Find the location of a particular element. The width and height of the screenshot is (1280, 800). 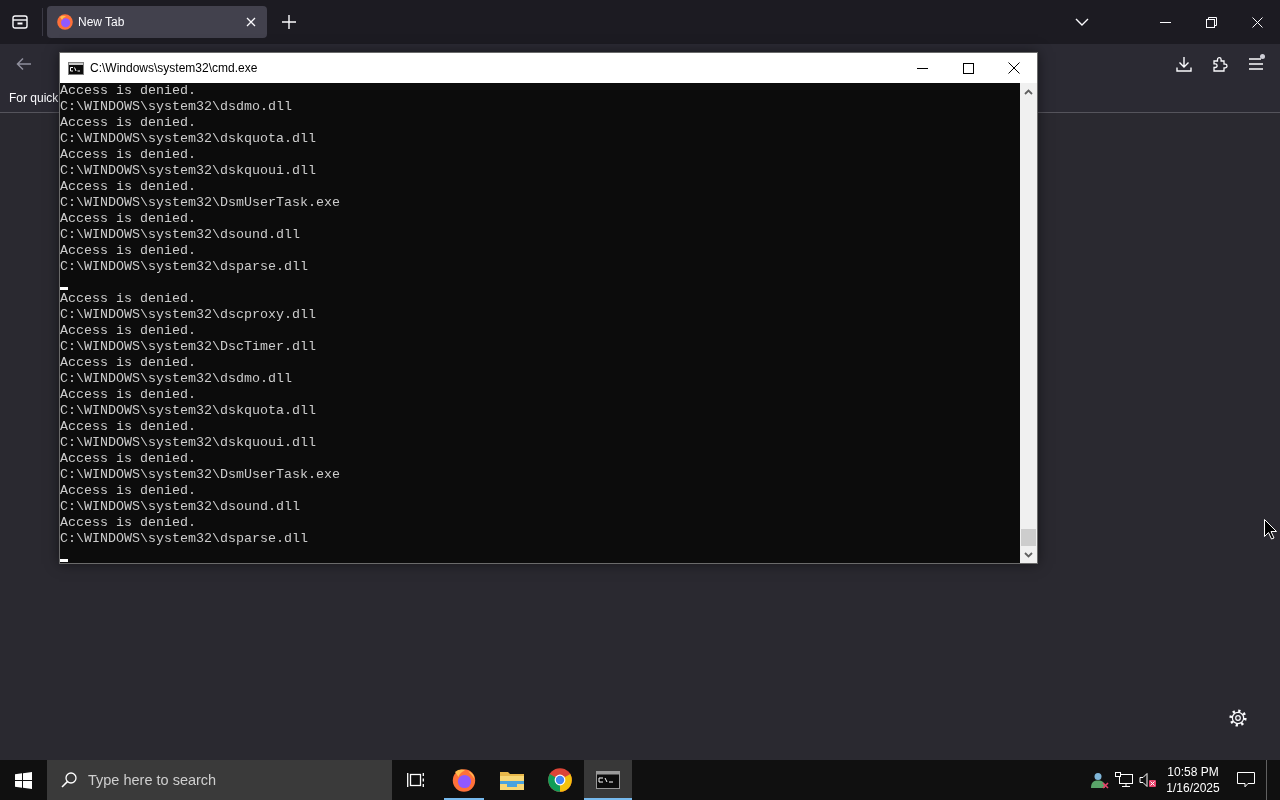

task-view-icon is located at coordinates (416, 780).